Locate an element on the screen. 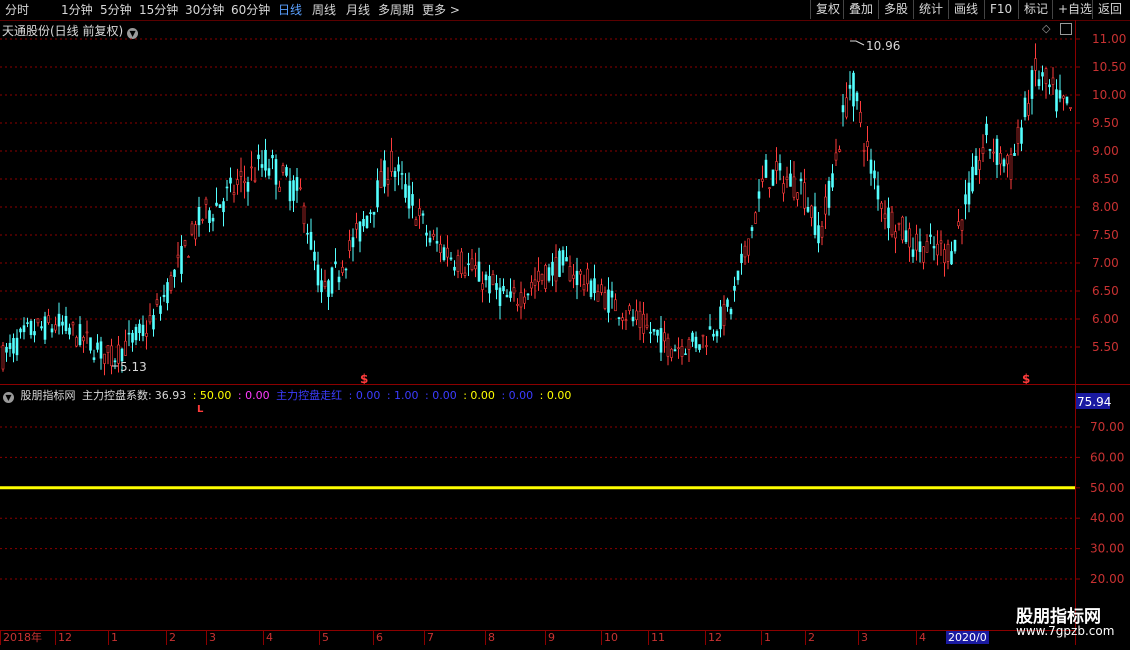  overlay-button: 叠加 is located at coordinates (860, 9).